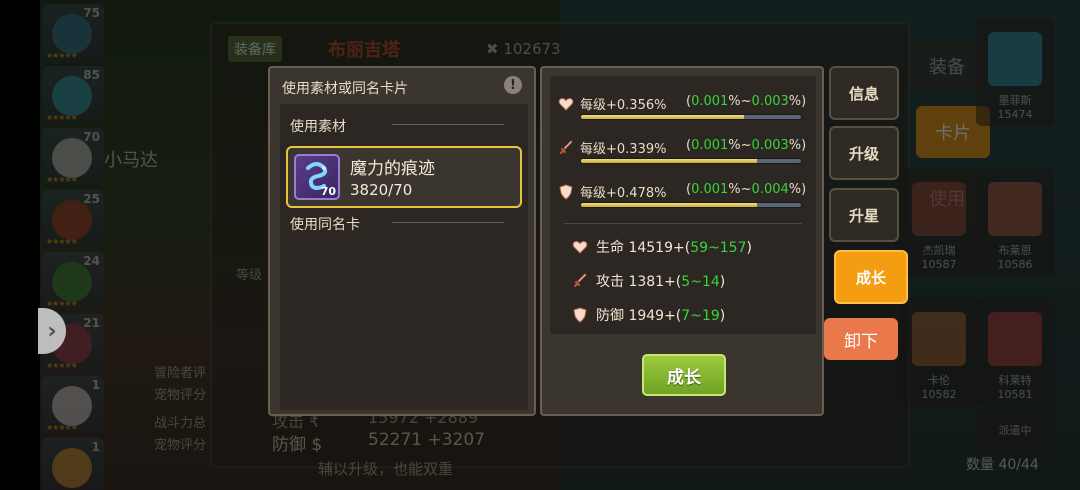  Describe the element at coordinates (864, 153) in the screenshot. I see `tab-upgrade: 升级` at that location.